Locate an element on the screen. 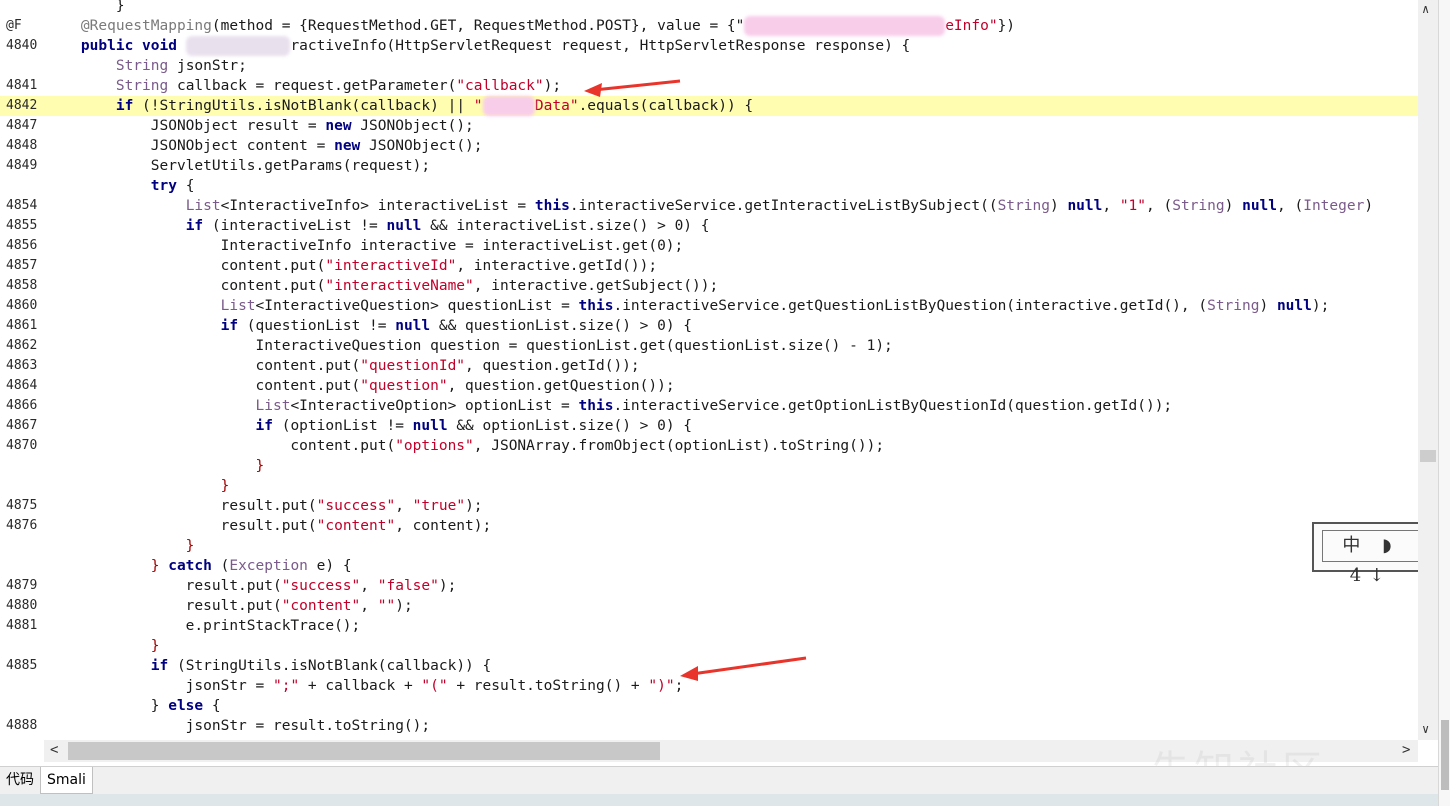  outer-scroll-thumb is located at coordinates (1445, 755).